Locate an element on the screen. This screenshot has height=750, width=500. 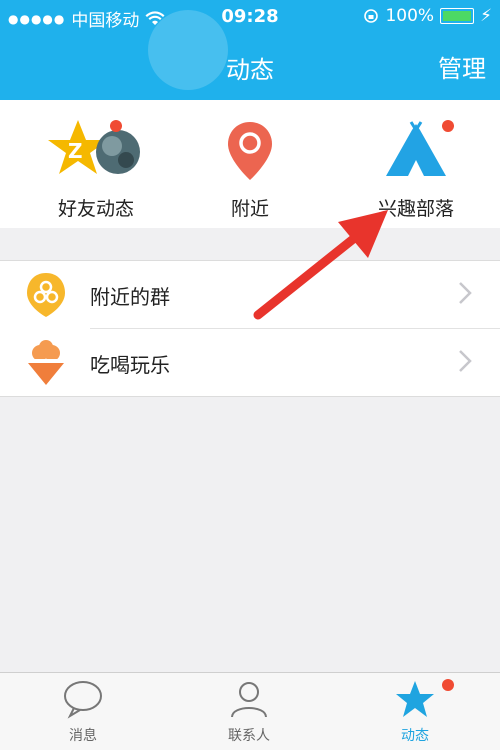
tab-feed: 动态 is located at coordinates (415, 712).